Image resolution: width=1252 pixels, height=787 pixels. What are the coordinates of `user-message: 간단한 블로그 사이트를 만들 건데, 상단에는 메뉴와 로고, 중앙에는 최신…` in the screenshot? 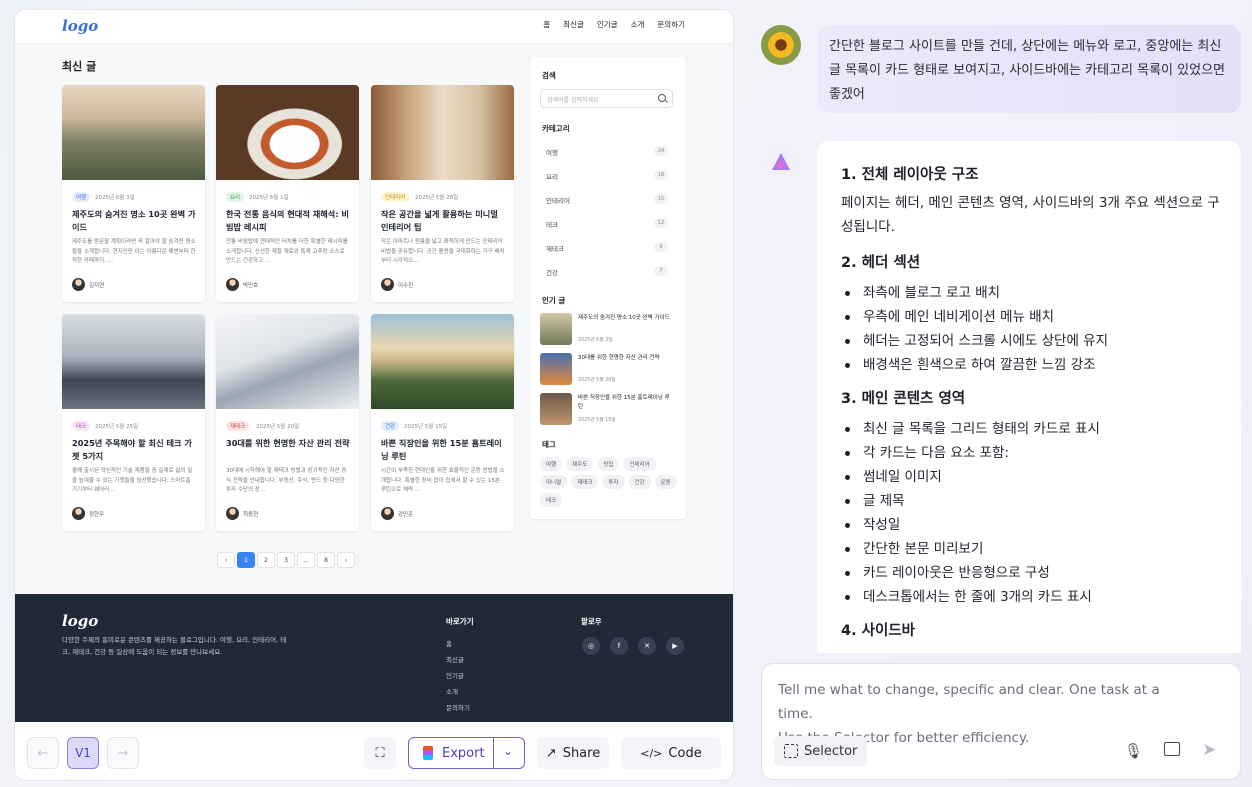 It's located at (1029, 69).